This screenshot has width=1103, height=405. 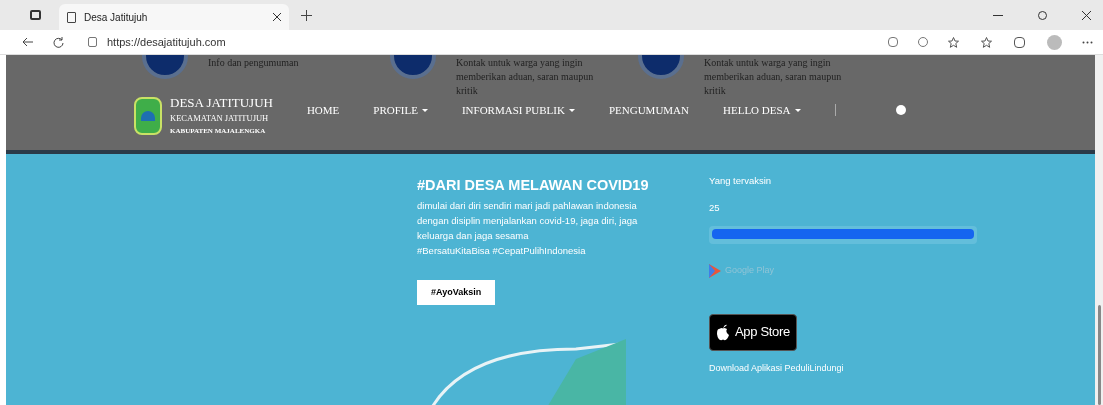 What do you see at coordinates (998, 15) in the screenshot?
I see `minimize-icon` at bounding box center [998, 15].